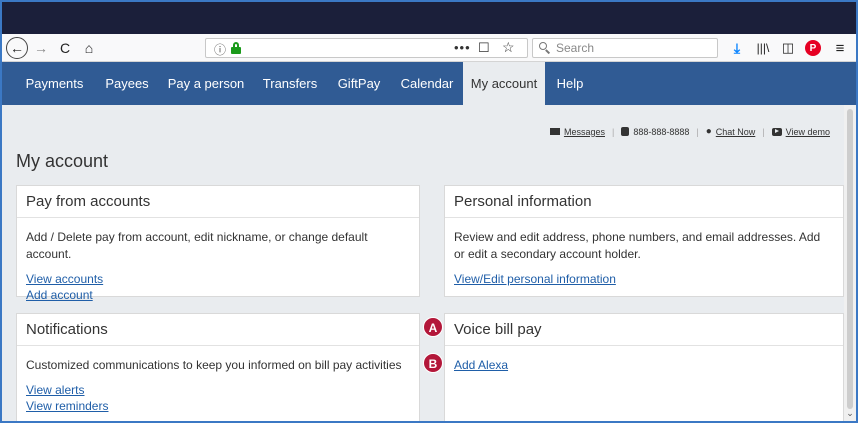 The image size is (858, 423). What do you see at coordinates (661, 131) in the screenshot?
I see `phone-number: 888-888-8888` at bounding box center [661, 131].